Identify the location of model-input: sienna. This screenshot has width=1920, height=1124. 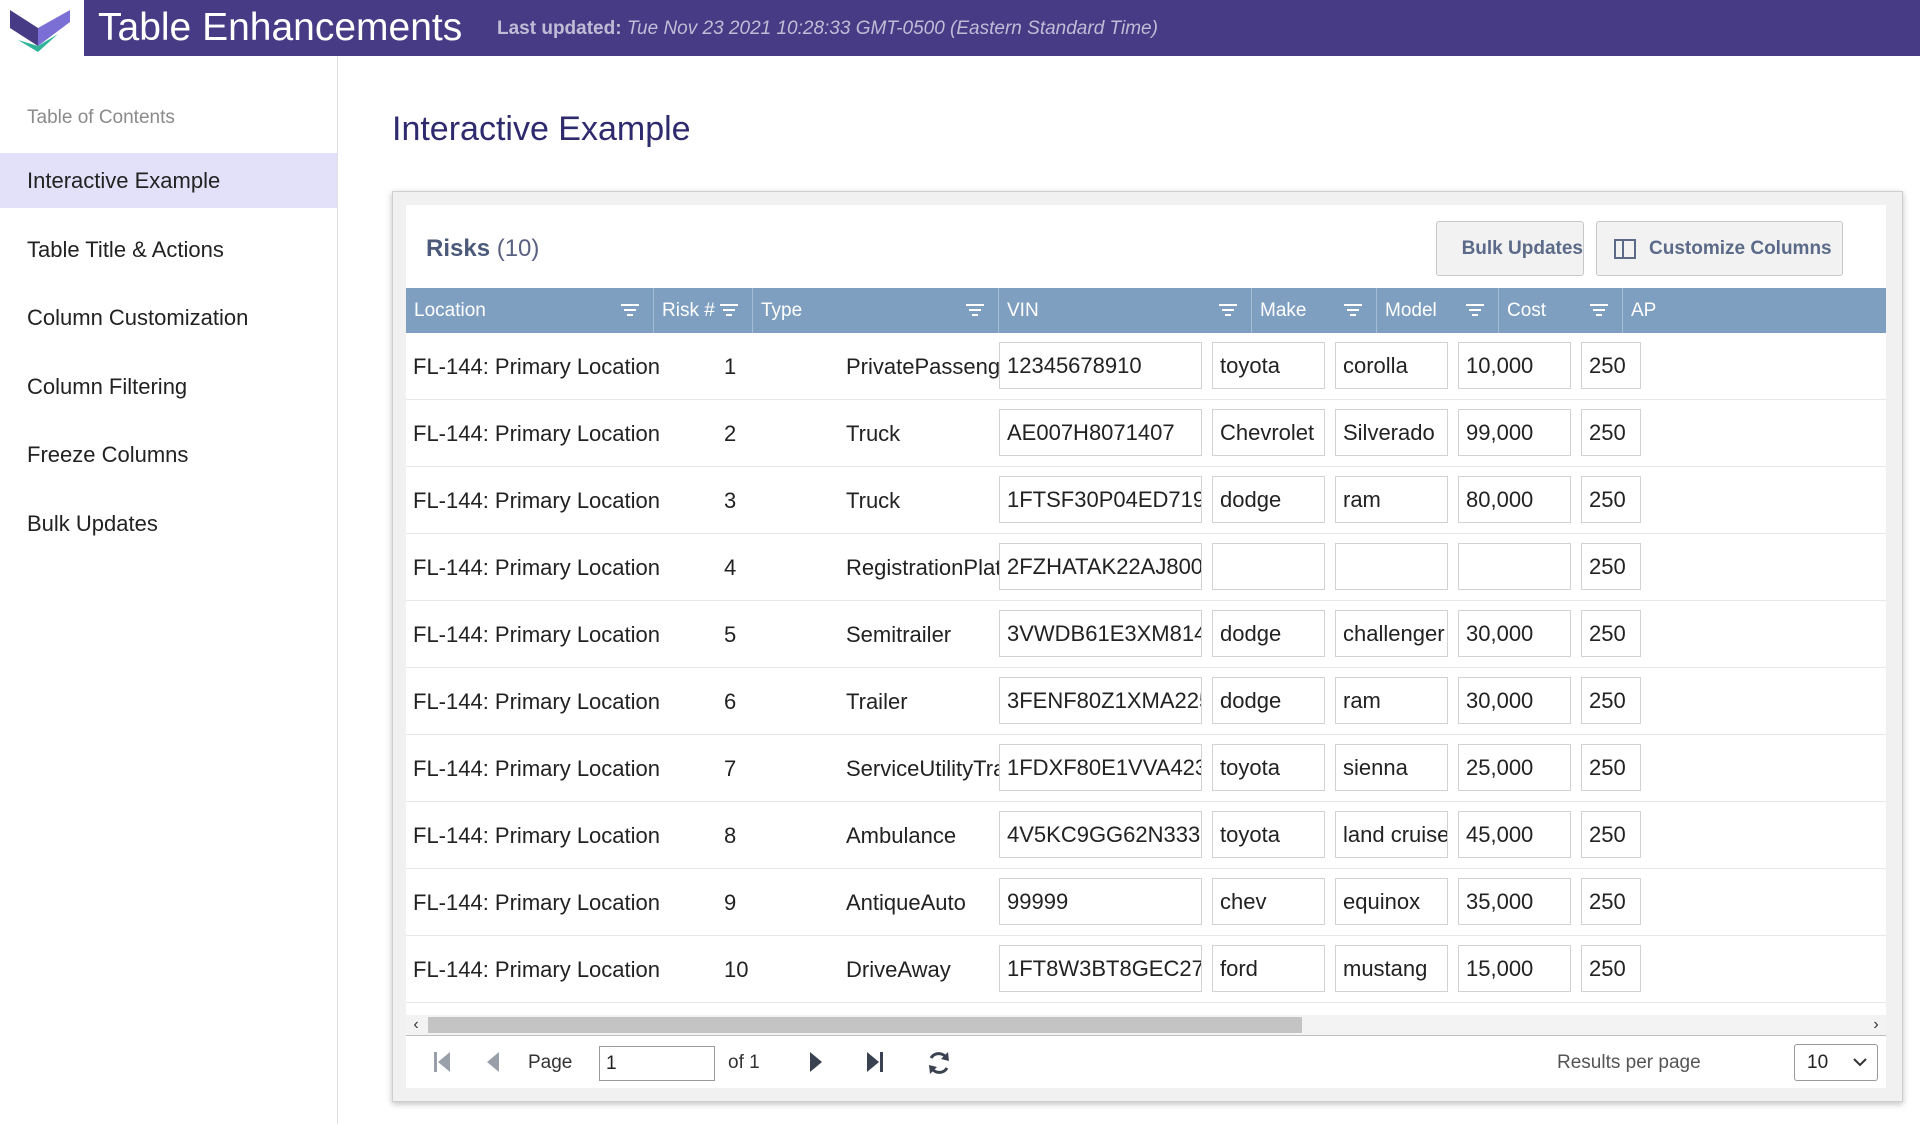
(1391, 767).